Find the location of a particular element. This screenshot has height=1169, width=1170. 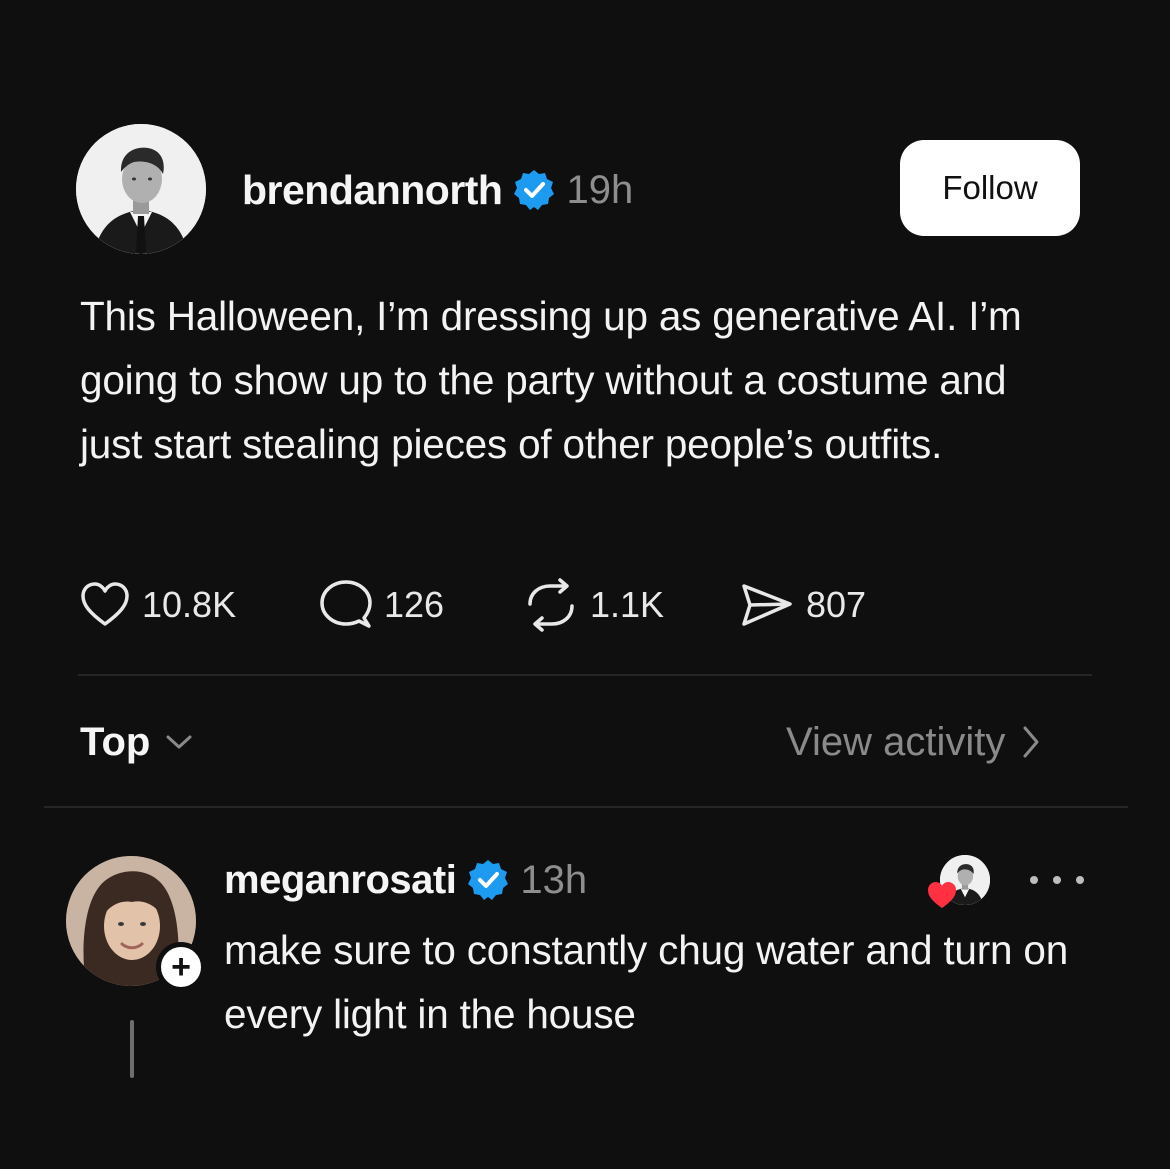

repost-button: 1.1K is located at coordinates (593, 605).